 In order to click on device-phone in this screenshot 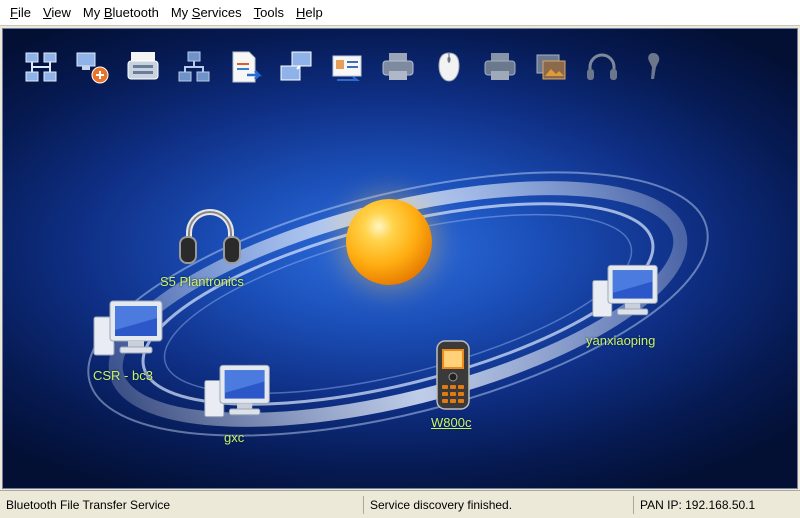, I will do `click(453, 377)`.